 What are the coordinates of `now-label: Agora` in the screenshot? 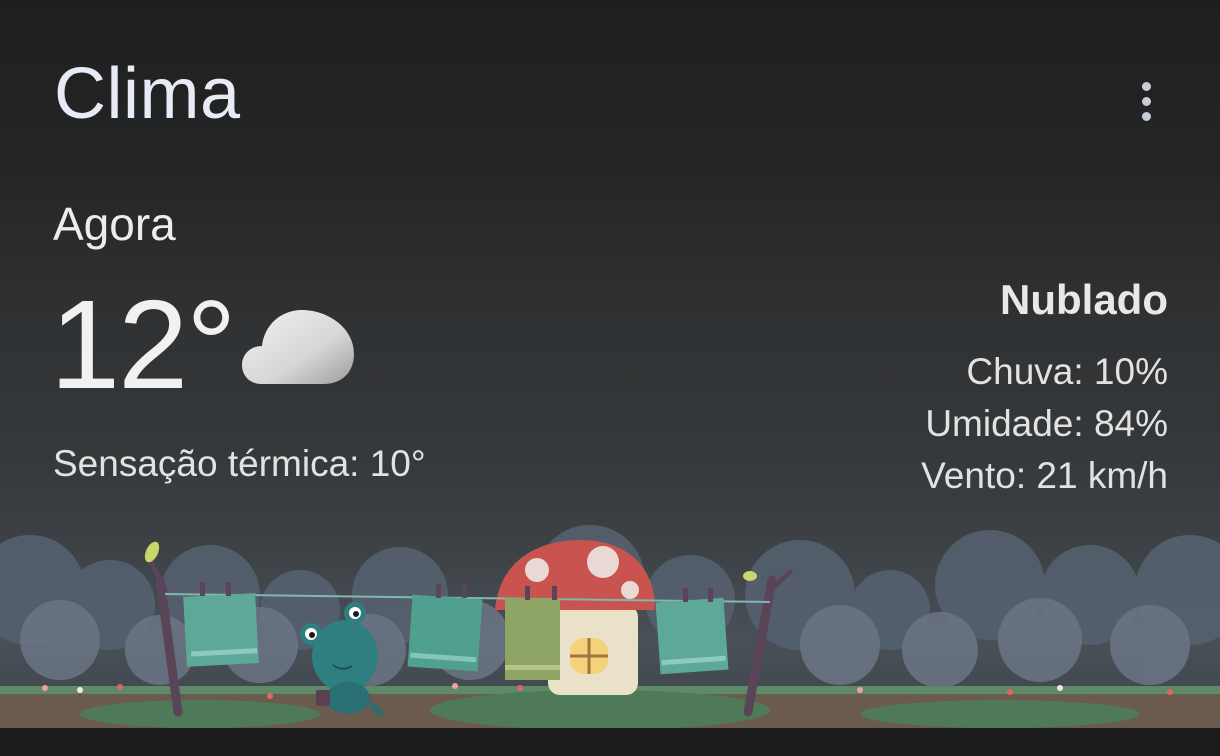 It's located at (114, 224).